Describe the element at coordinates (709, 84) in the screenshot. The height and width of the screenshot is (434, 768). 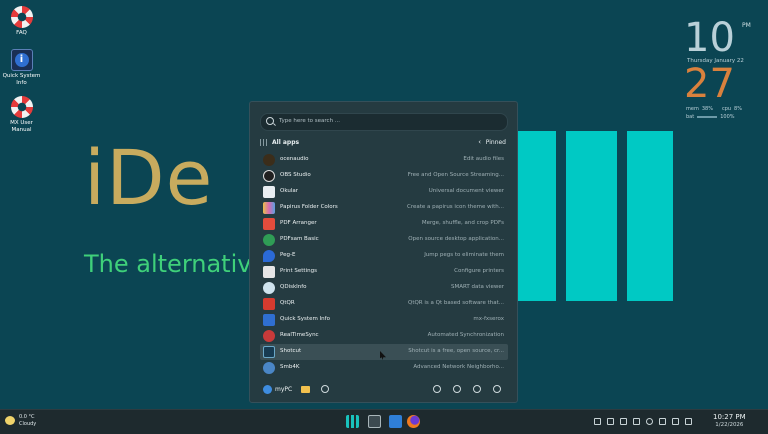
I see `clock-minute: 27` at that location.